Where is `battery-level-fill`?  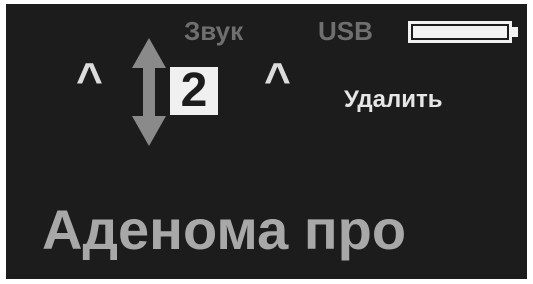
battery-level-fill is located at coordinates (460, 32).